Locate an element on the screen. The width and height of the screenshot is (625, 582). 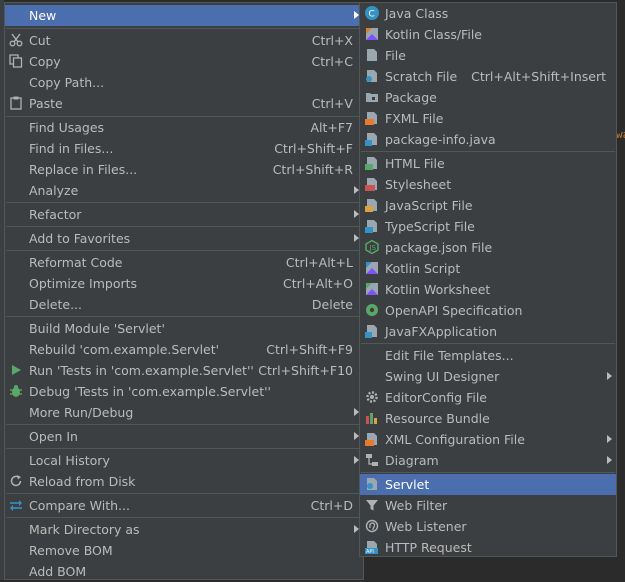
kotlin-script-icon is located at coordinates (372, 268).